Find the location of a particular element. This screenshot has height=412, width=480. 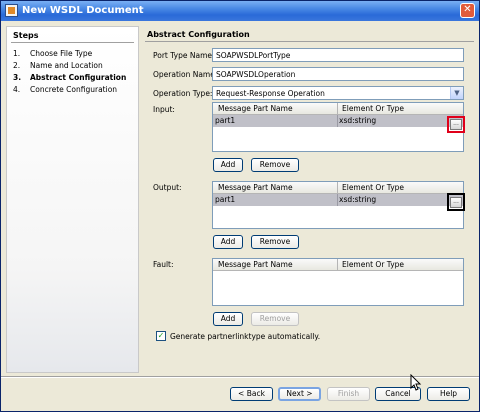

step-abstract-configuration: 3. Abstract Configuration is located at coordinates (70, 77).